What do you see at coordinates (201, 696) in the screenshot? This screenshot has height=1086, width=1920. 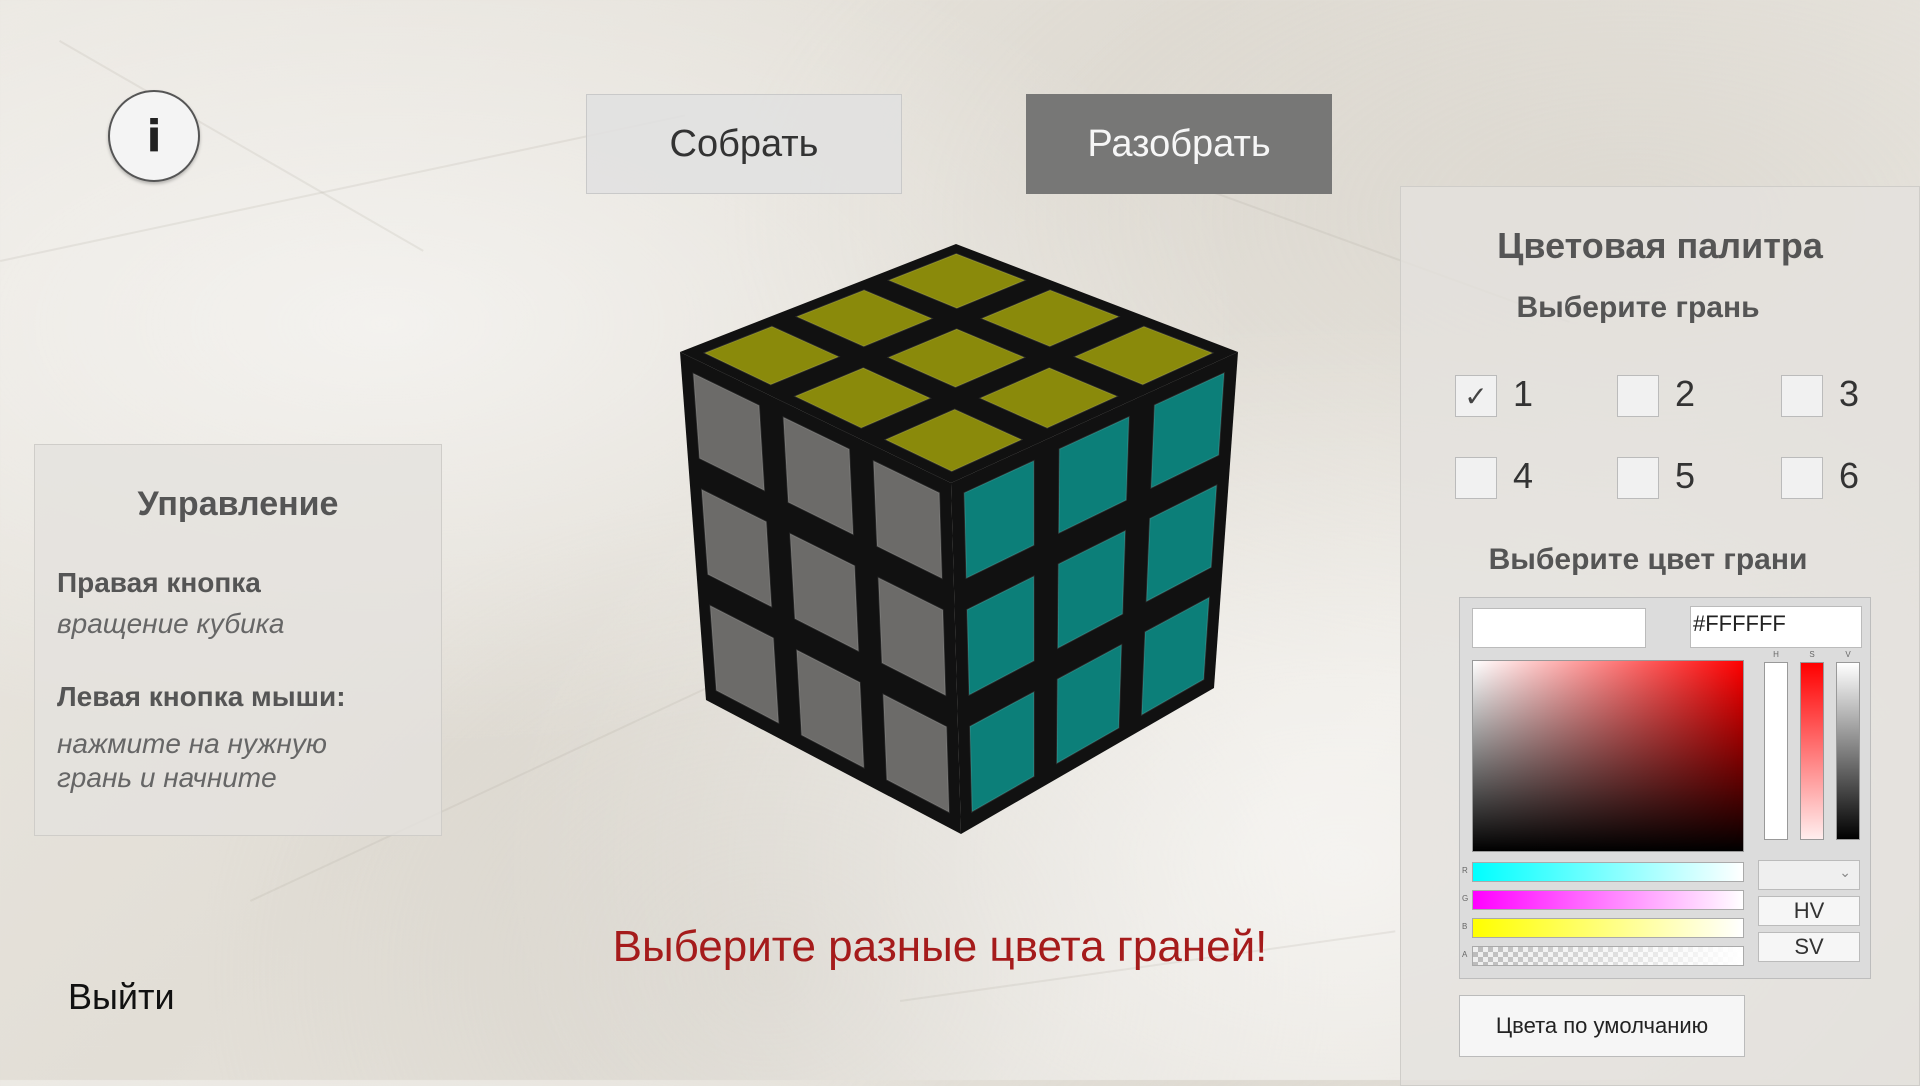 I see `left-button-label: Левая кнопка мыши:` at bounding box center [201, 696].